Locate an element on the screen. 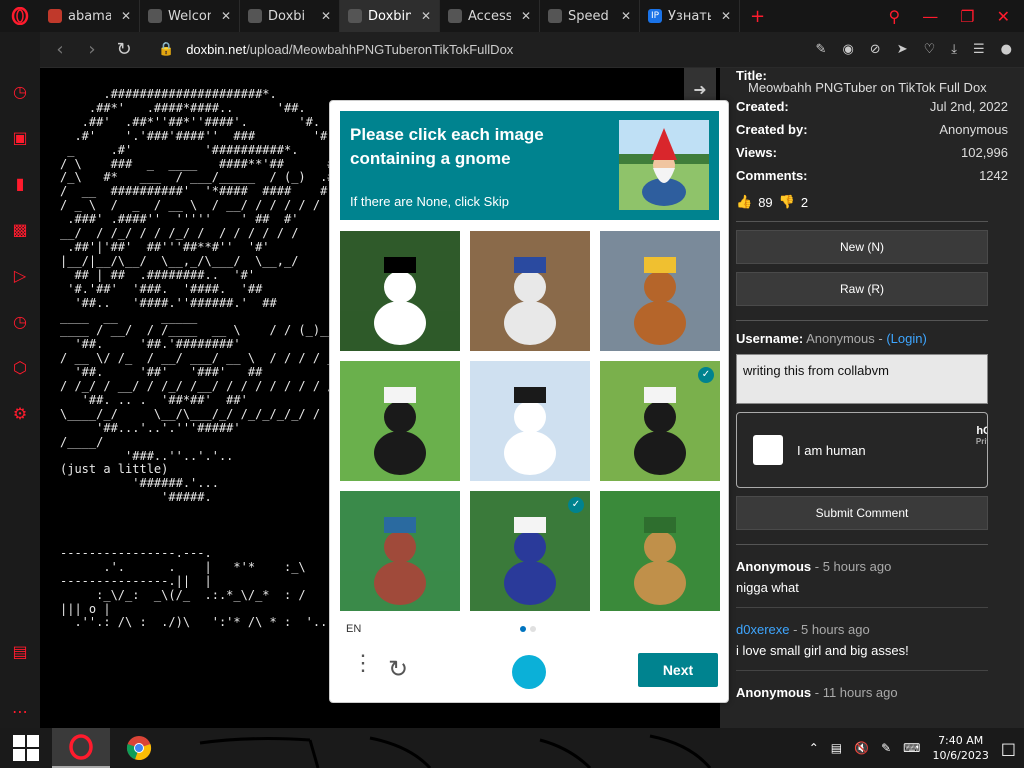  page-indicator is located at coordinates (528, 629).